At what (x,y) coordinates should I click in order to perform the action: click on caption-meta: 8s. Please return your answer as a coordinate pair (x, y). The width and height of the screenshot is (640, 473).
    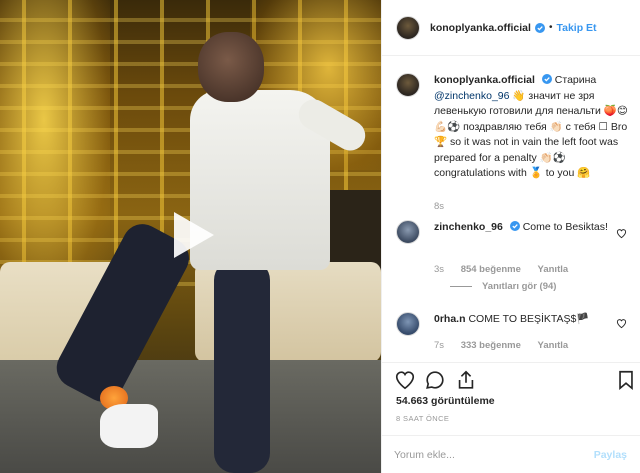
    Looking at the image, I should click on (446, 206).